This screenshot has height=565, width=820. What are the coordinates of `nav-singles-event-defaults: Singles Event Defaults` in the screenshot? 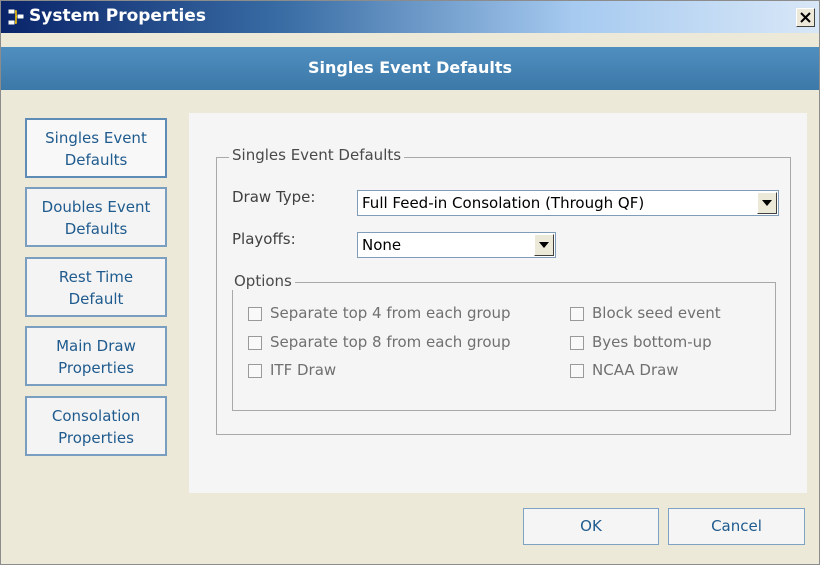 It's located at (96, 148).